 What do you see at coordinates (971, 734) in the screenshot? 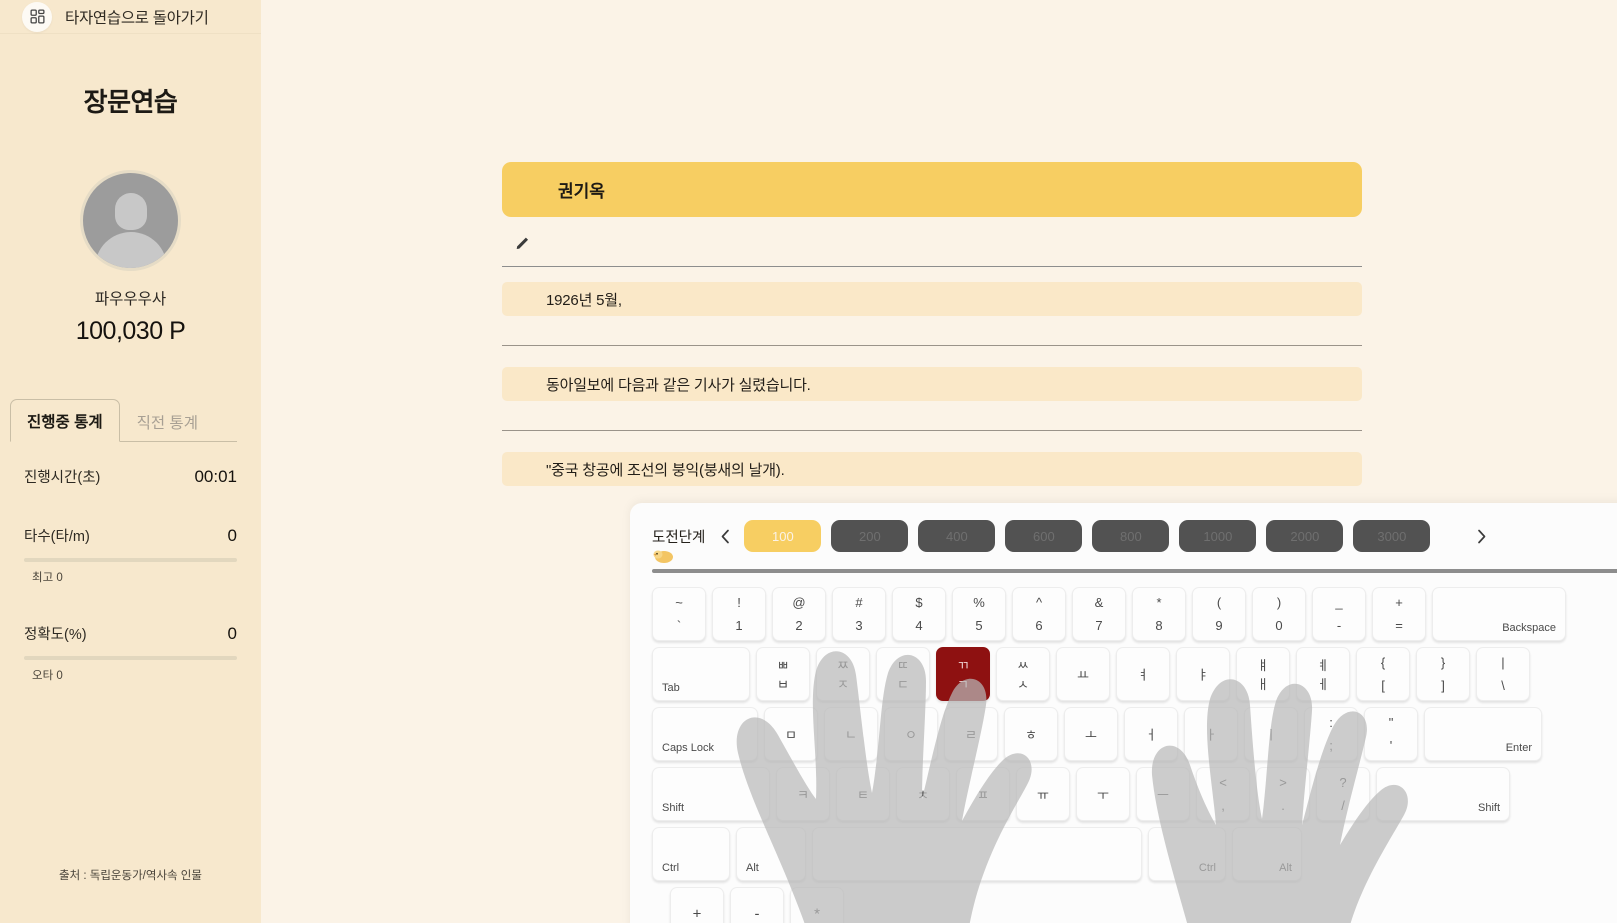
I see `key-ㄹ: ㄹ` at bounding box center [971, 734].